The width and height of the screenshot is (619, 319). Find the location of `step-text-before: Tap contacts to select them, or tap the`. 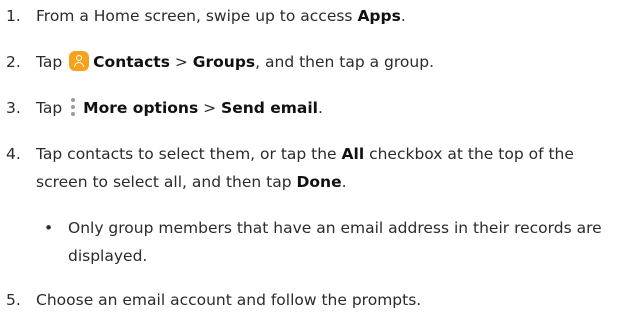

step-text-before: Tap contacts to select them, or tap the is located at coordinates (189, 154).